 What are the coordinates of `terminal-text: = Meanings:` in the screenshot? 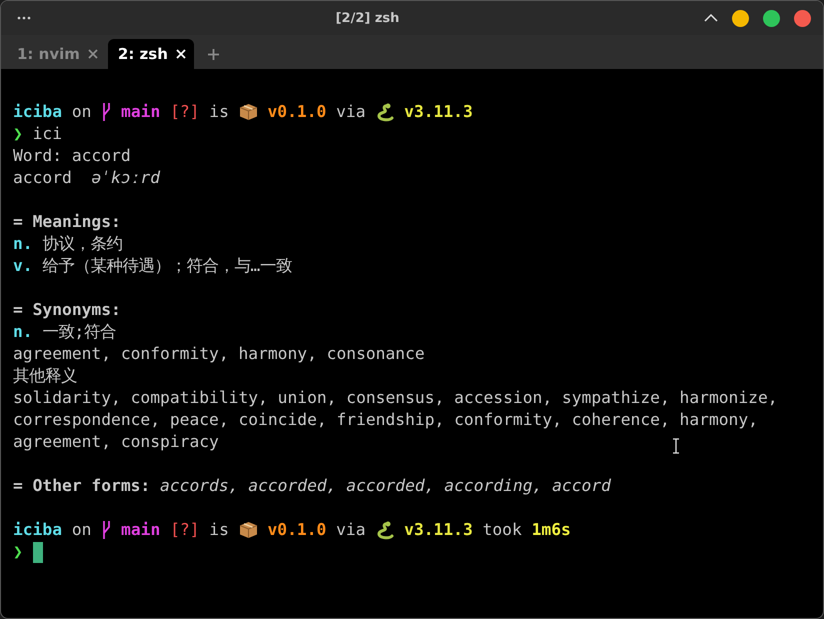 It's located at (67, 222).